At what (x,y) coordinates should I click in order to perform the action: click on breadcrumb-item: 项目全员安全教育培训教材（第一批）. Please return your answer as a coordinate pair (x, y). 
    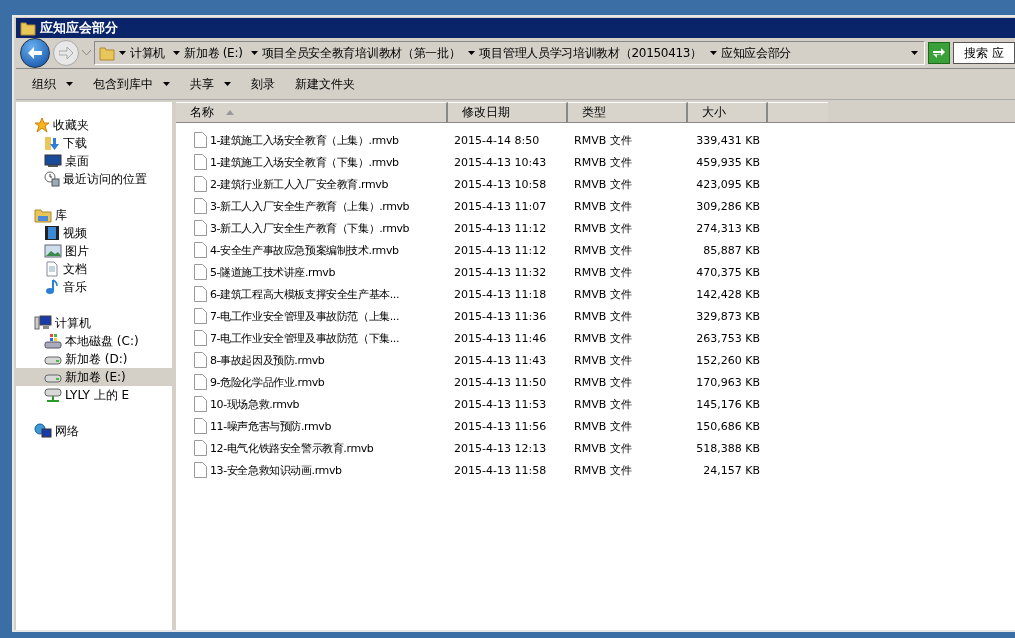
    Looking at the image, I should click on (361, 53).